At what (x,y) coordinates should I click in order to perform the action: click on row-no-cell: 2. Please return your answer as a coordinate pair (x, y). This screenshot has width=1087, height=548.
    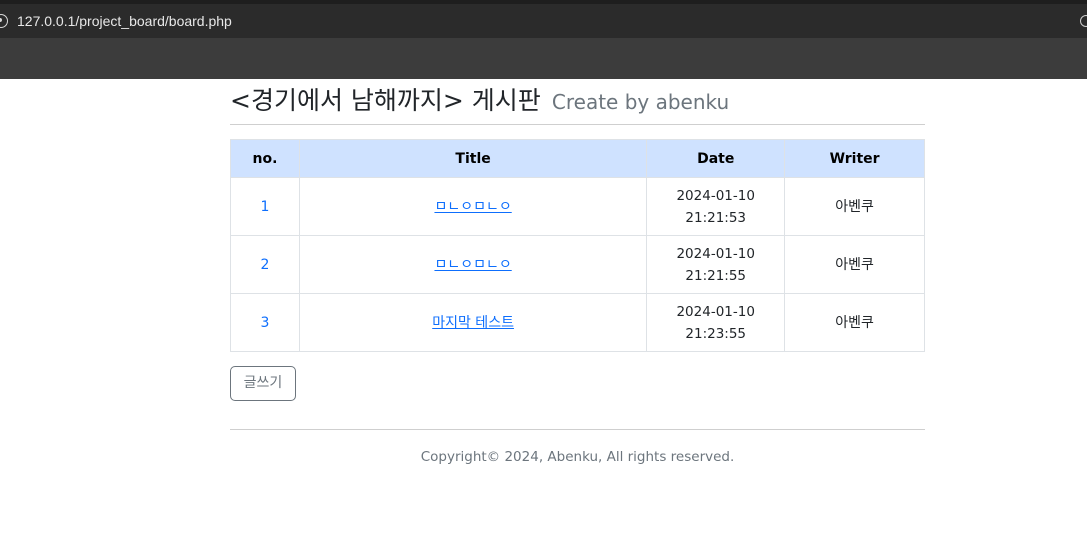
    Looking at the image, I should click on (265, 264).